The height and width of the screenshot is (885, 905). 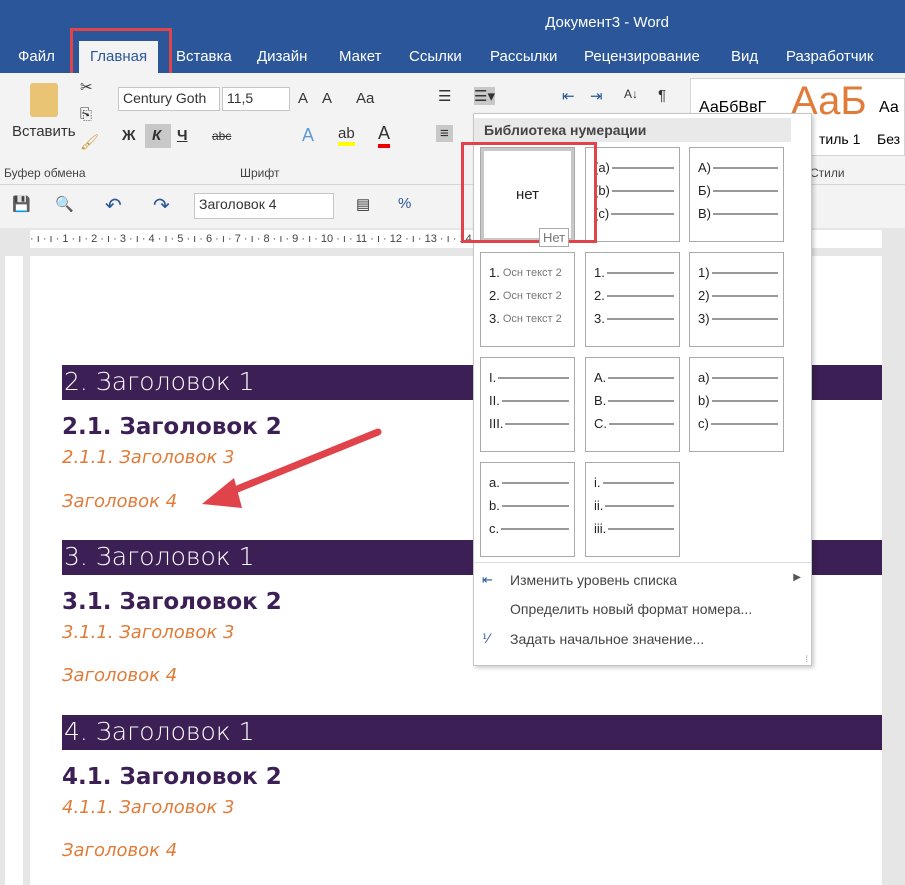 What do you see at coordinates (148, 807) in the screenshot?
I see `heading-3: 4.1.1. Заголовок 3` at bounding box center [148, 807].